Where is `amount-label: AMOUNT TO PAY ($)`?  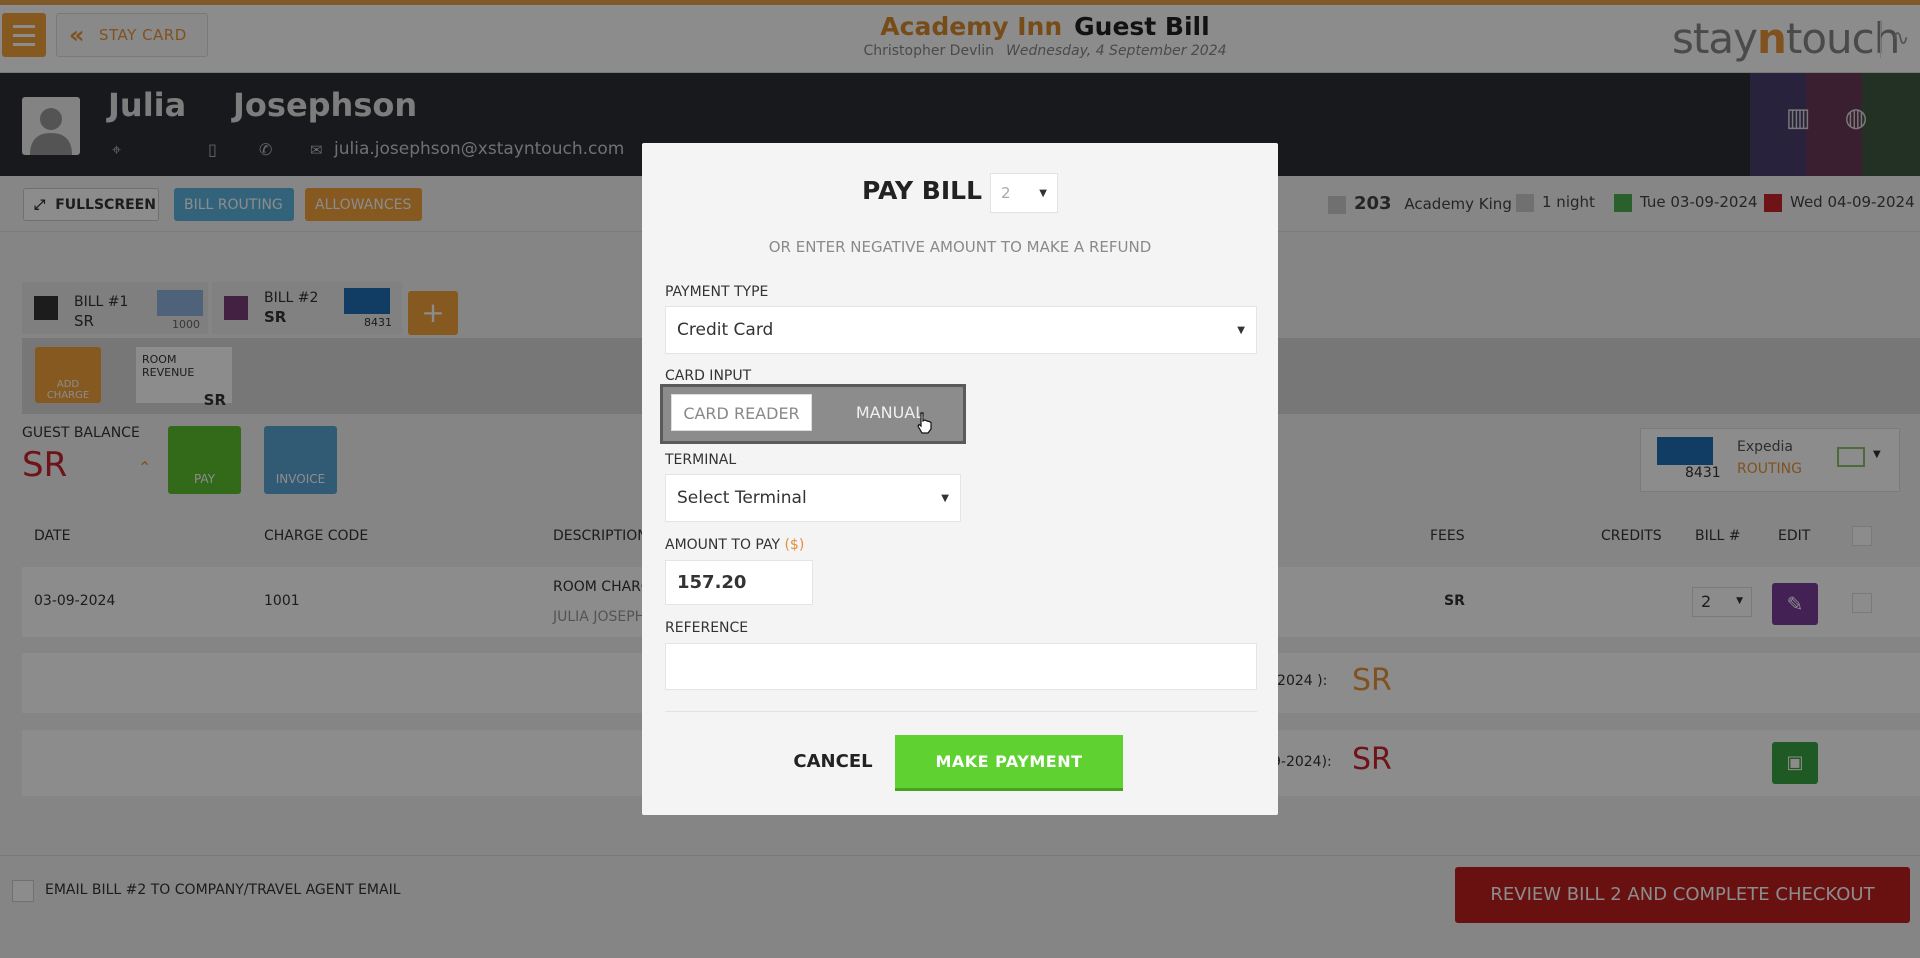
amount-label: AMOUNT TO PAY ($) is located at coordinates (735, 545).